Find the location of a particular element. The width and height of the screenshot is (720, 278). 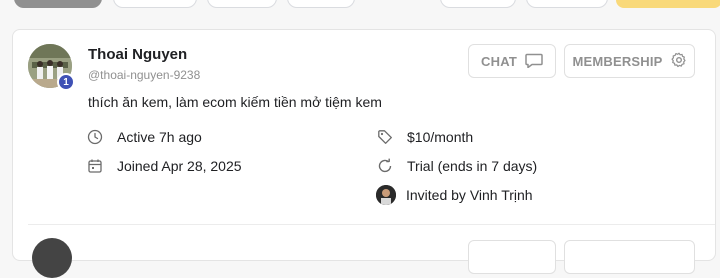

primary-action-button is located at coordinates (668, 4).